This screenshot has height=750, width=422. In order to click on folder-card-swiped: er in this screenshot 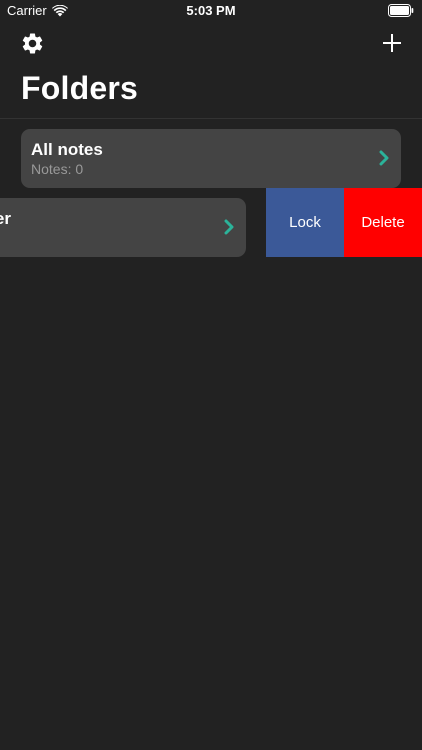, I will do `click(123, 227)`.